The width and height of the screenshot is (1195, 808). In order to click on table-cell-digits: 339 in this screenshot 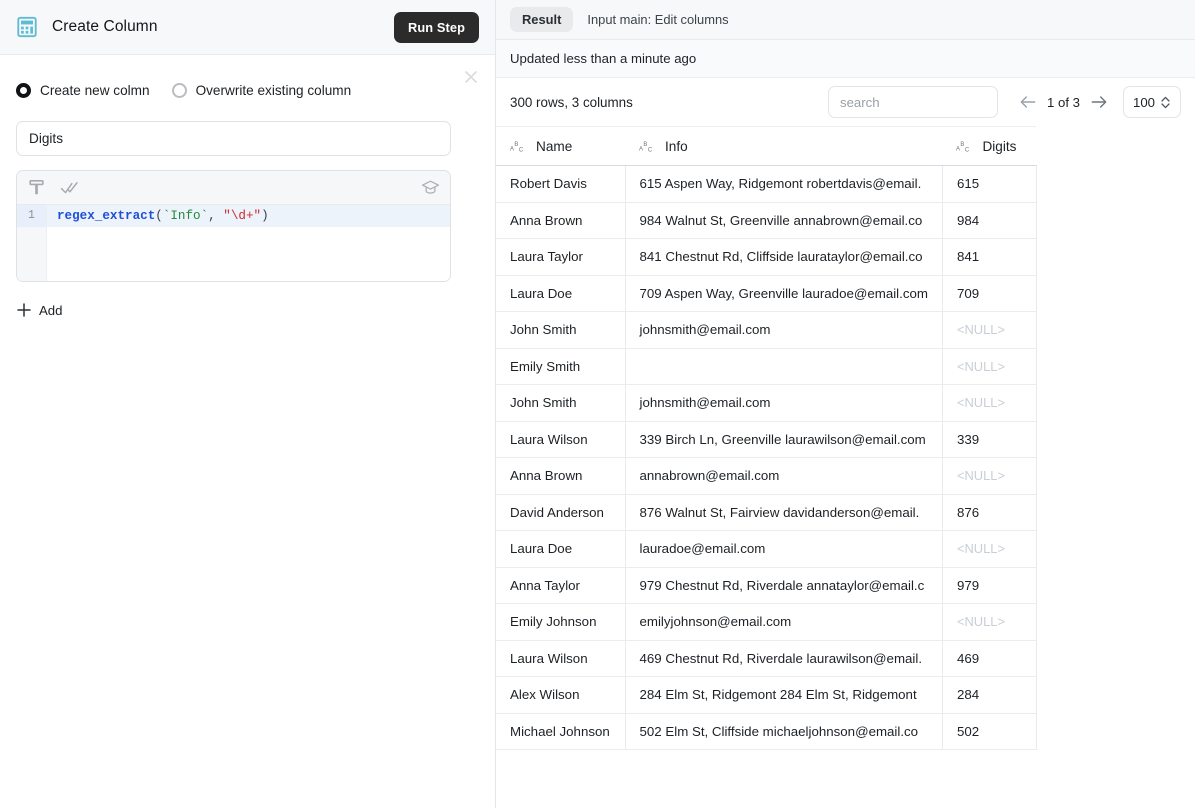, I will do `click(989, 439)`.